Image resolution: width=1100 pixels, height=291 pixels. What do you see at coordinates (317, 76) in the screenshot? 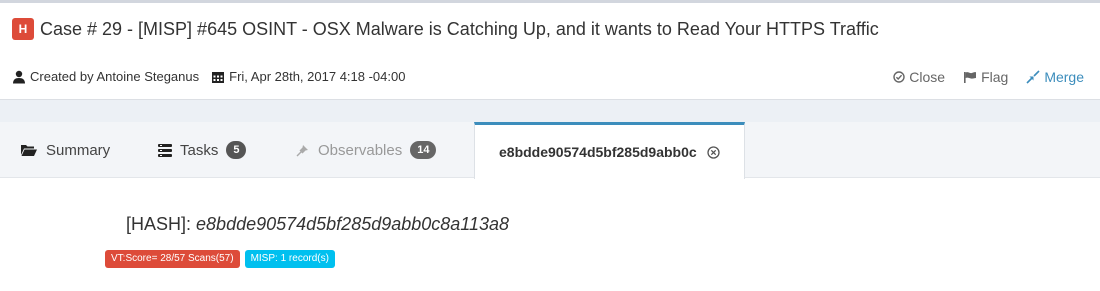
I see `created-date-text: Fri, Apr 28th, 2017 4:18 -04:00` at bounding box center [317, 76].